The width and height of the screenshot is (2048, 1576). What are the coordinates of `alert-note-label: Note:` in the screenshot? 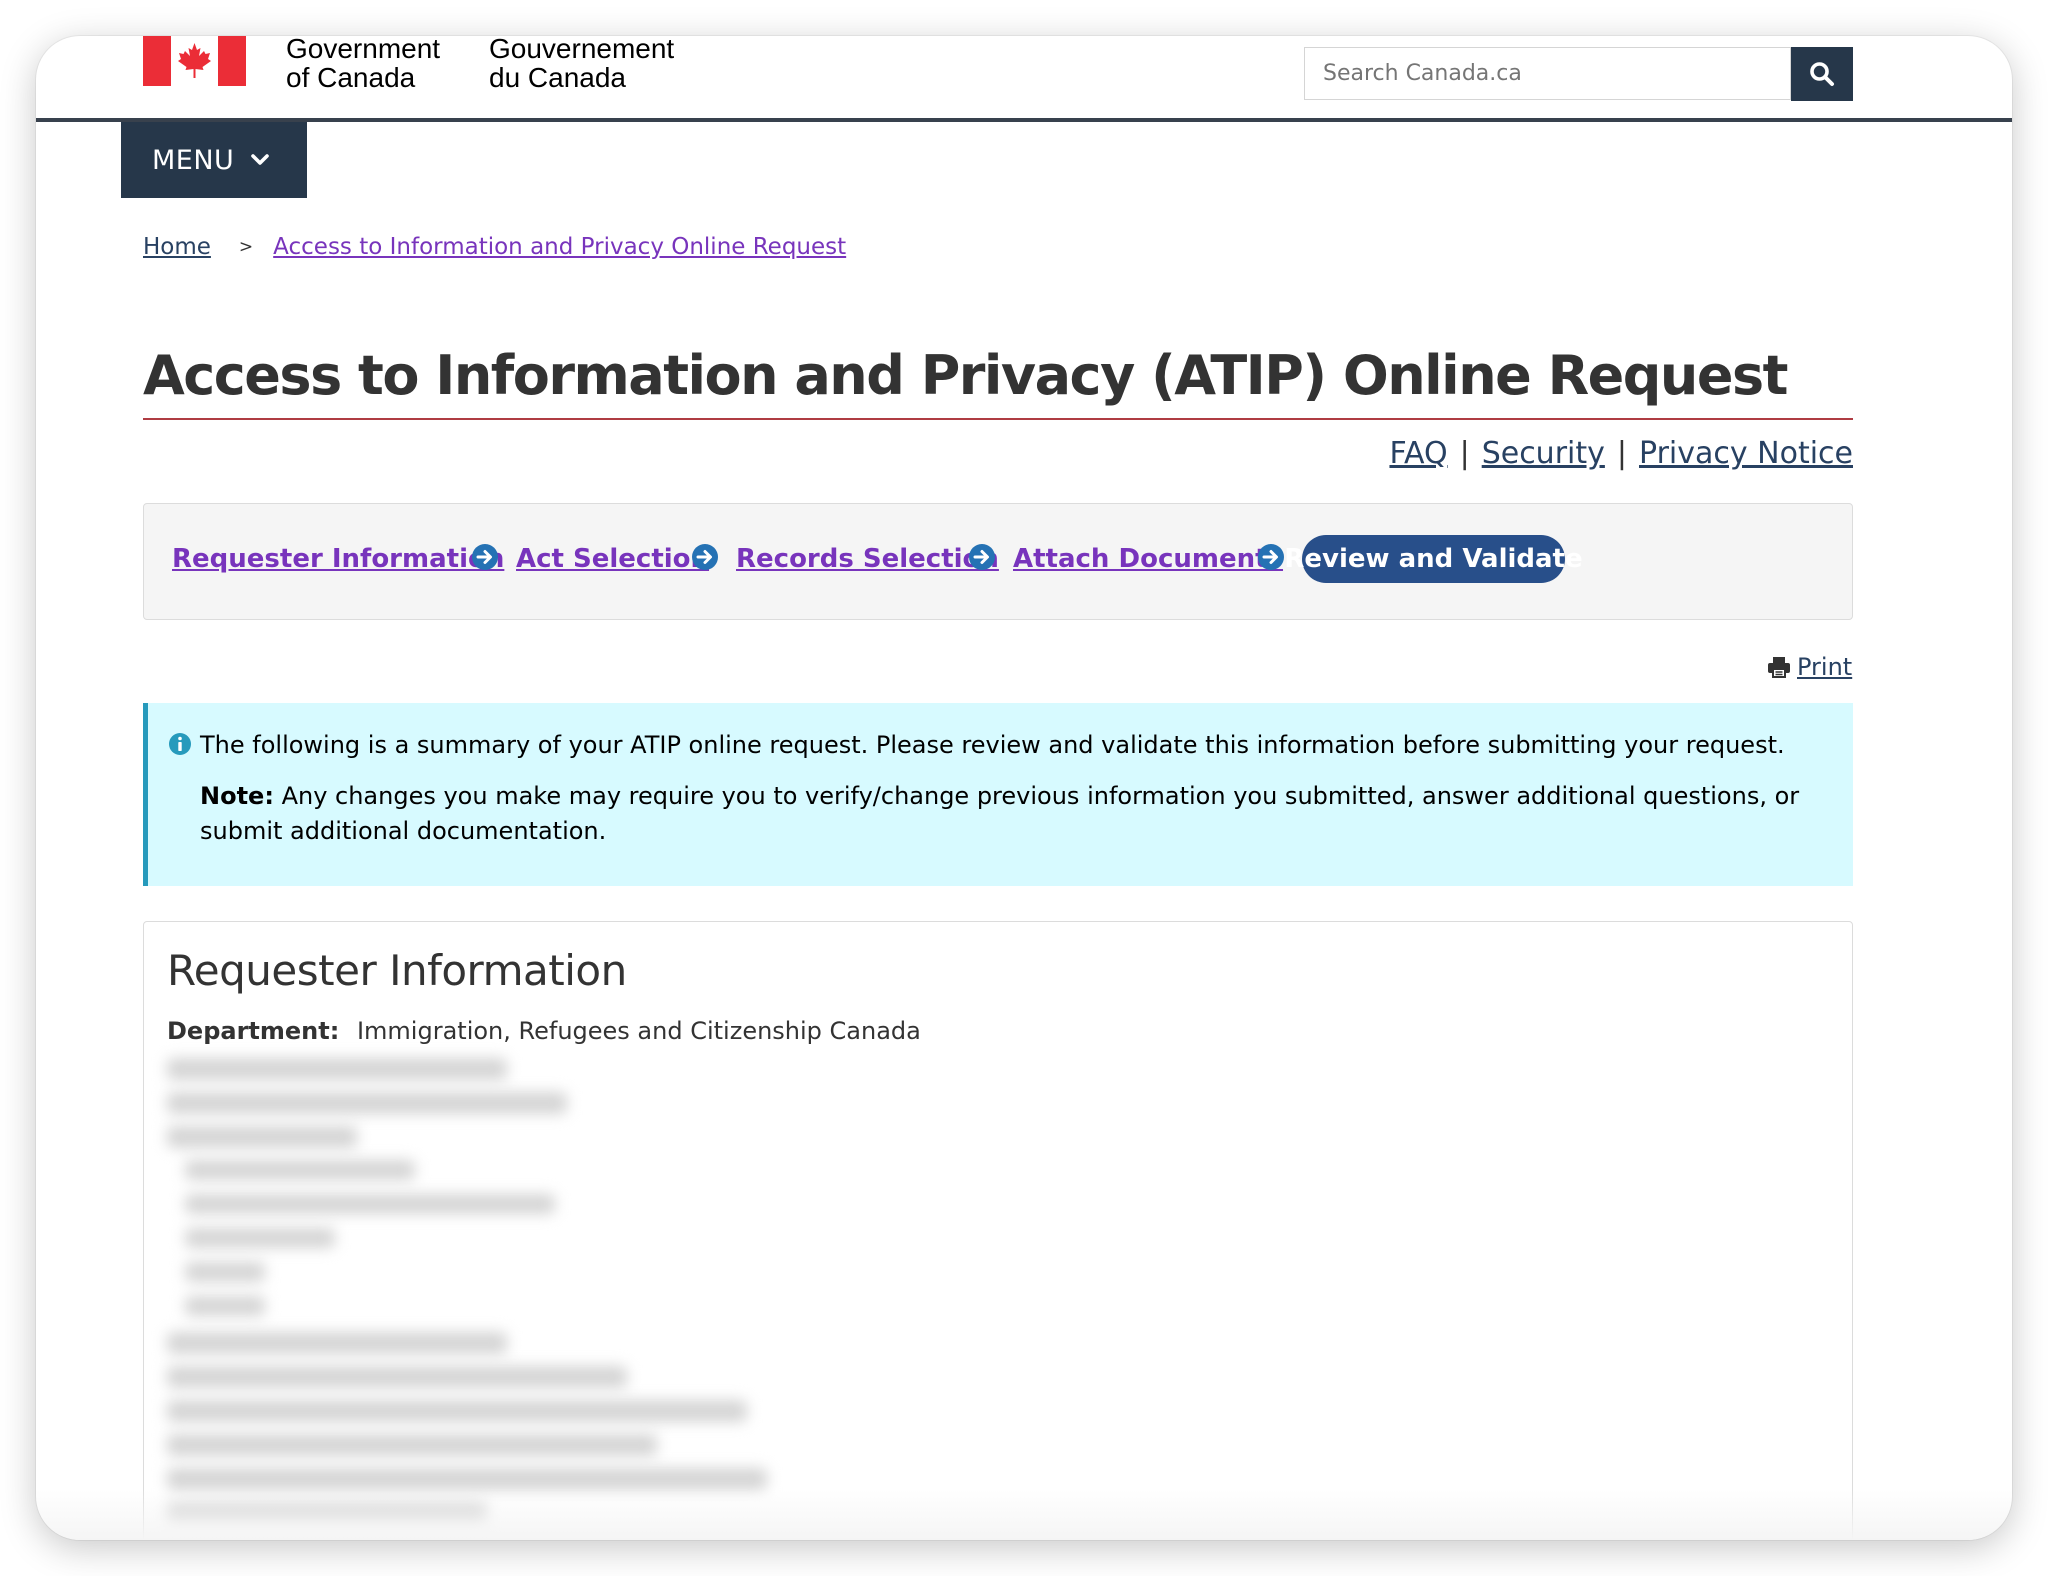 It's located at (237, 796).